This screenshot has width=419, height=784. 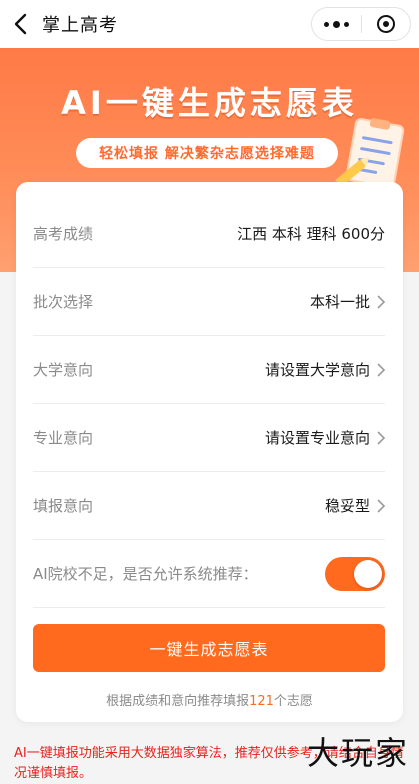 I want to click on toggle-knob, so click(x=368, y=573).